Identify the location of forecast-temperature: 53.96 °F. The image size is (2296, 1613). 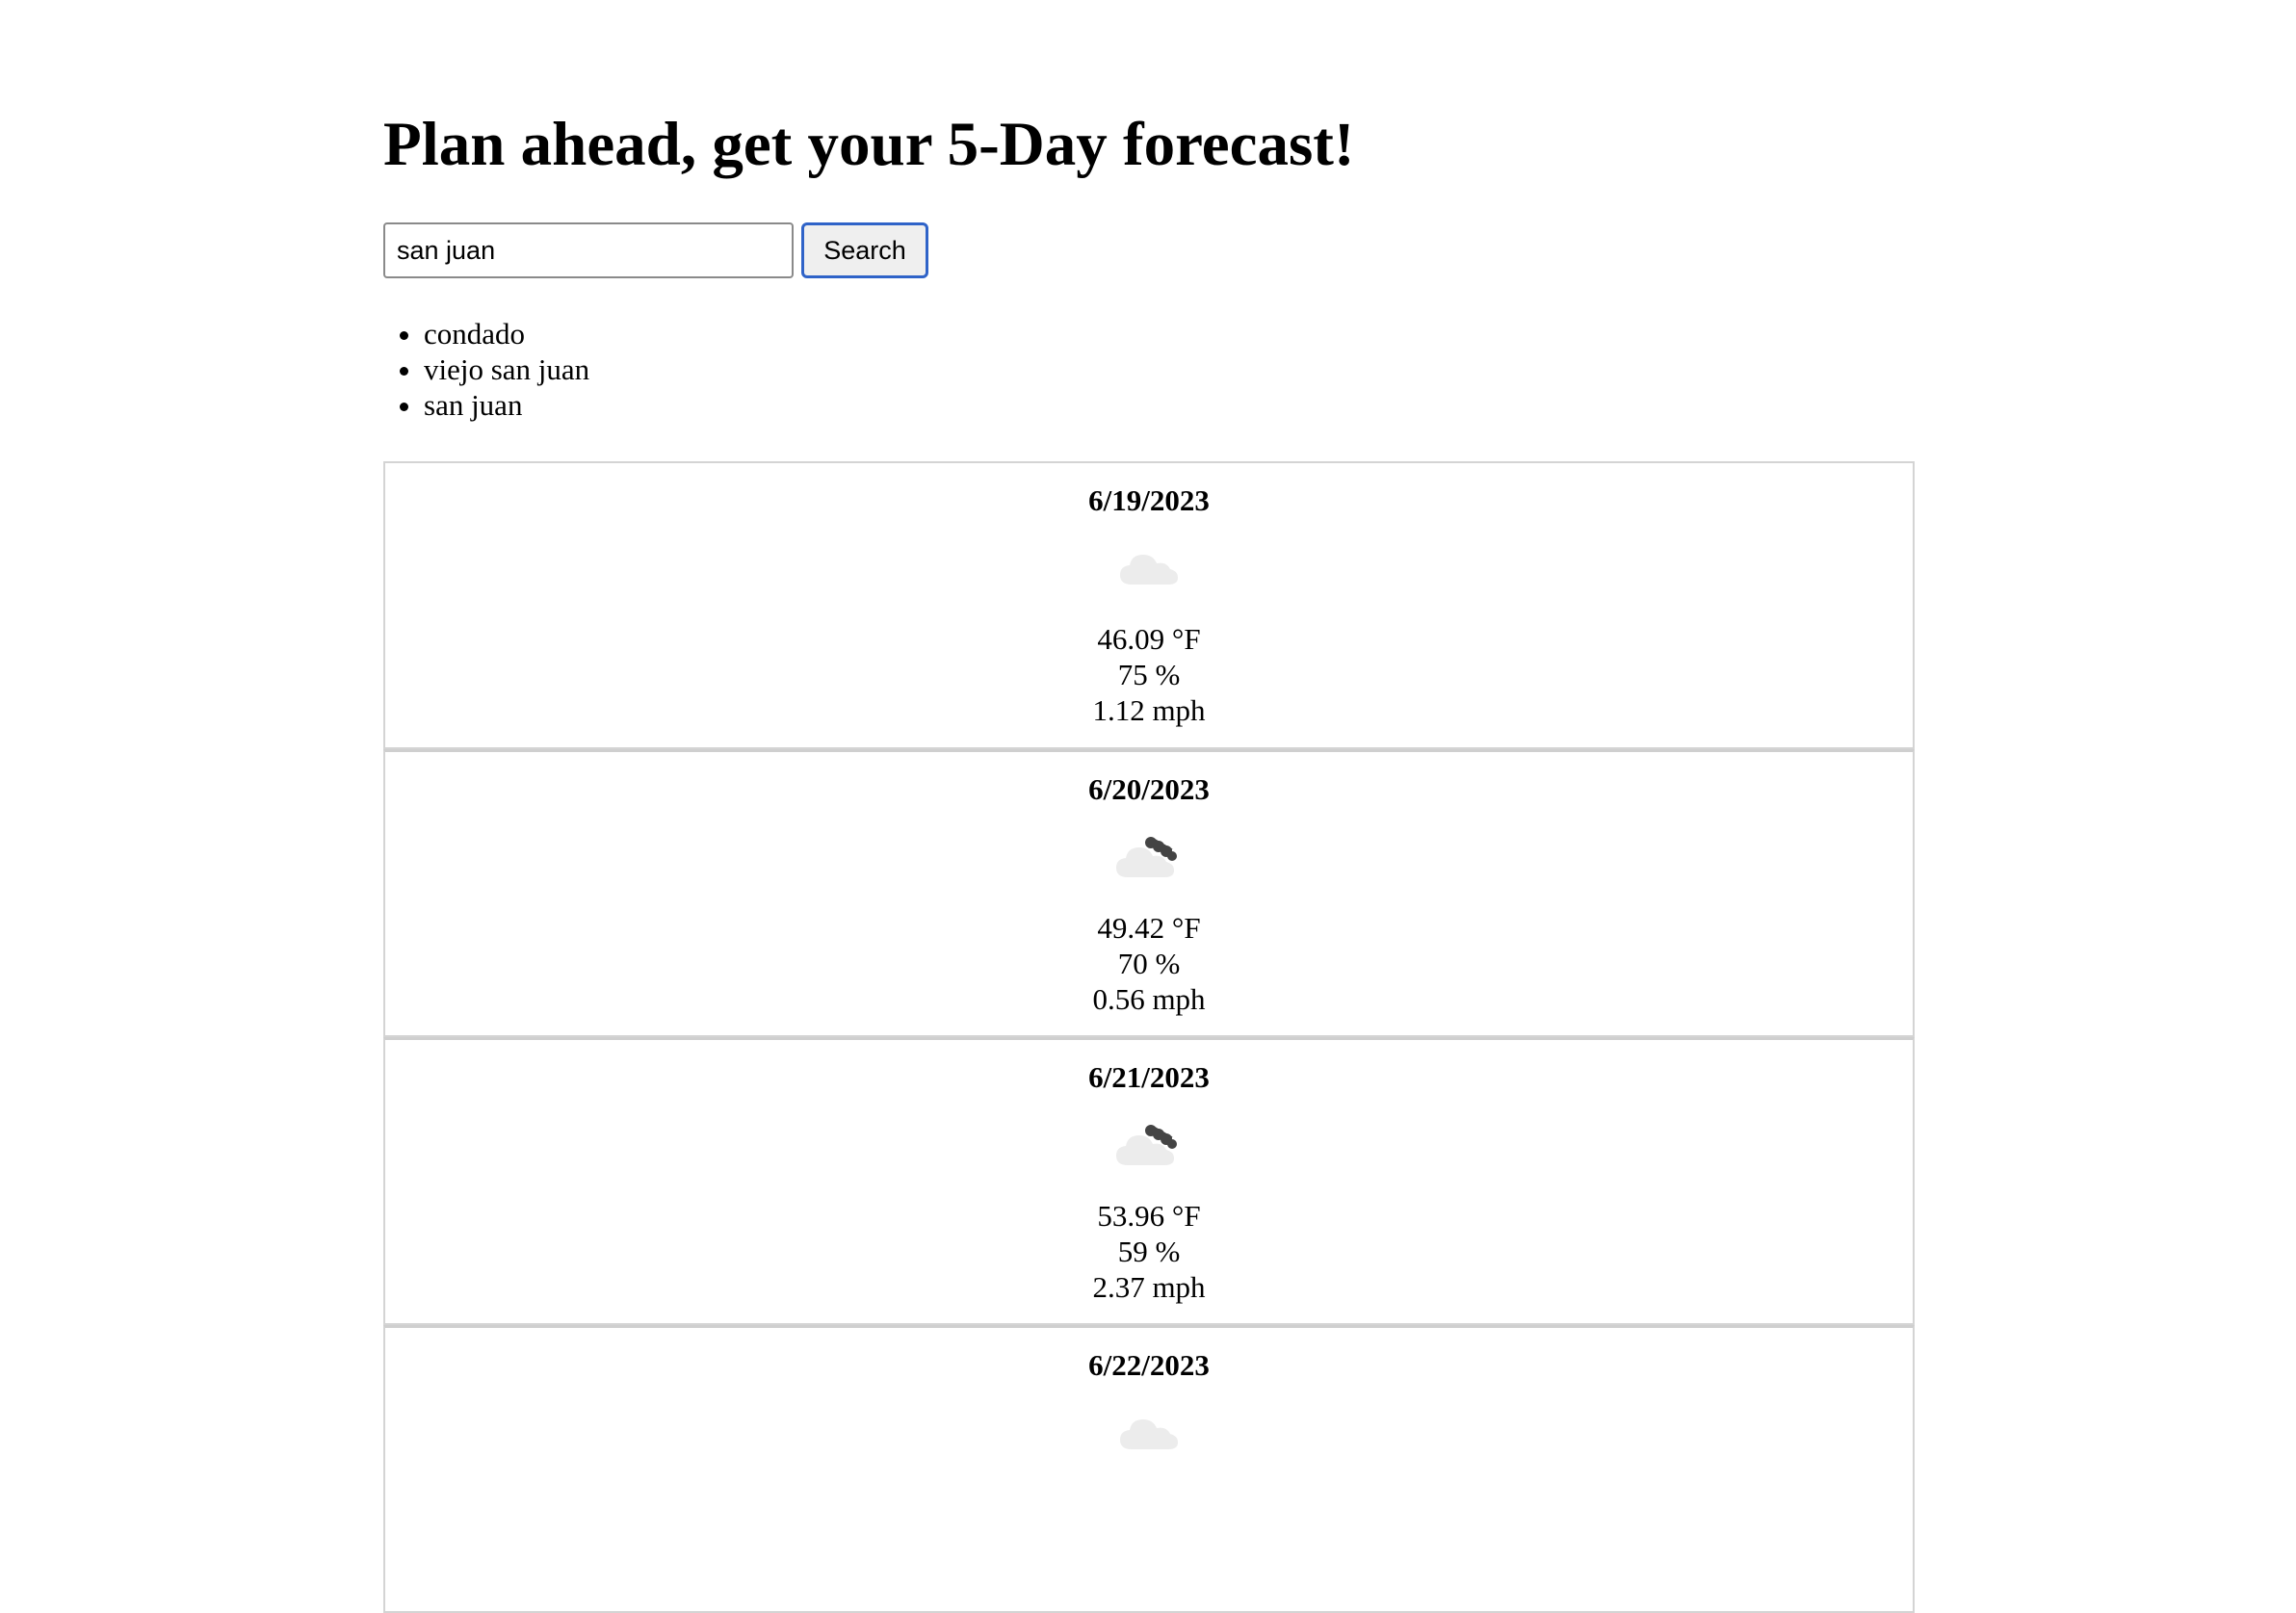
(1149, 1216).